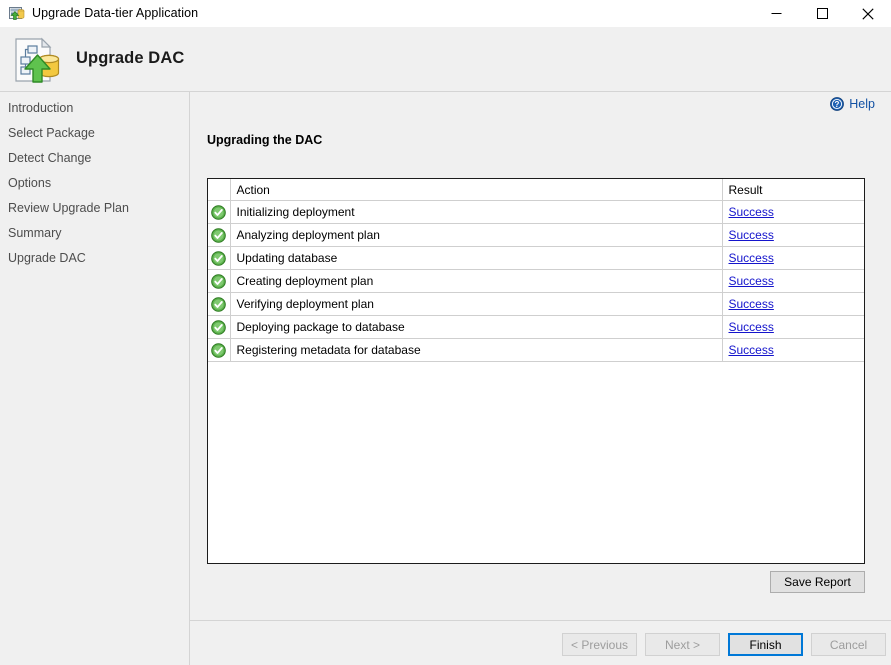  Describe the element at coordinates (476, 235) in the screenshot. I see `action-cell: Analyzing deployment plan` at that location.